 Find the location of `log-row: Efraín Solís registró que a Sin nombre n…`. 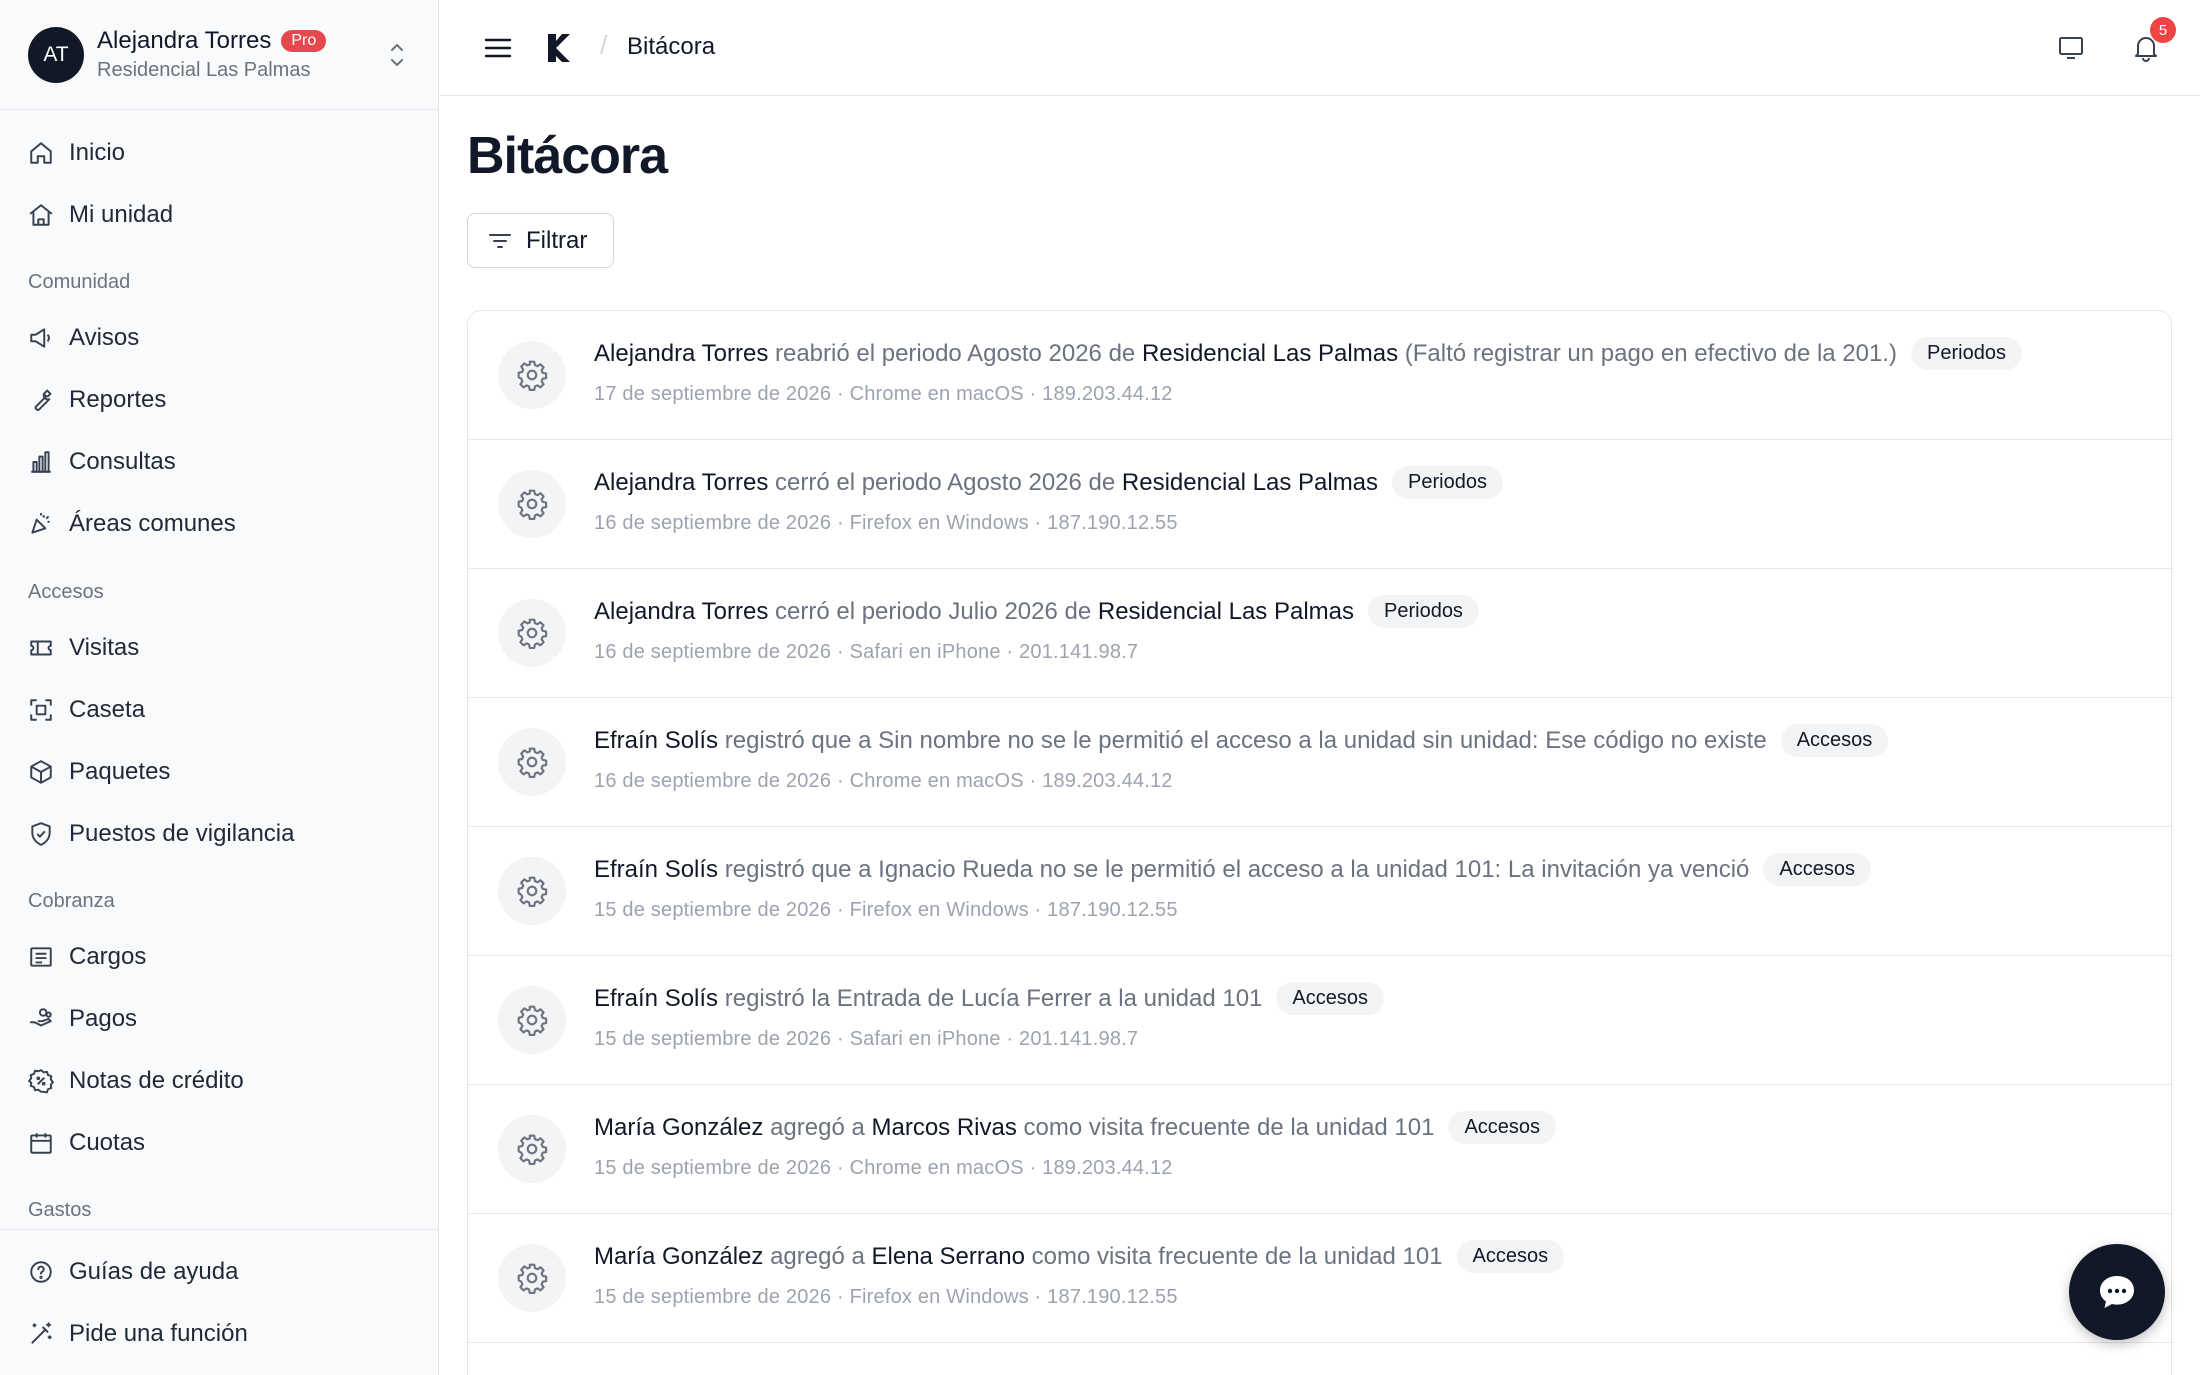

log-row: Efraín Solís registró que a Sin nombre n… is located at coordinates (1319, 762).